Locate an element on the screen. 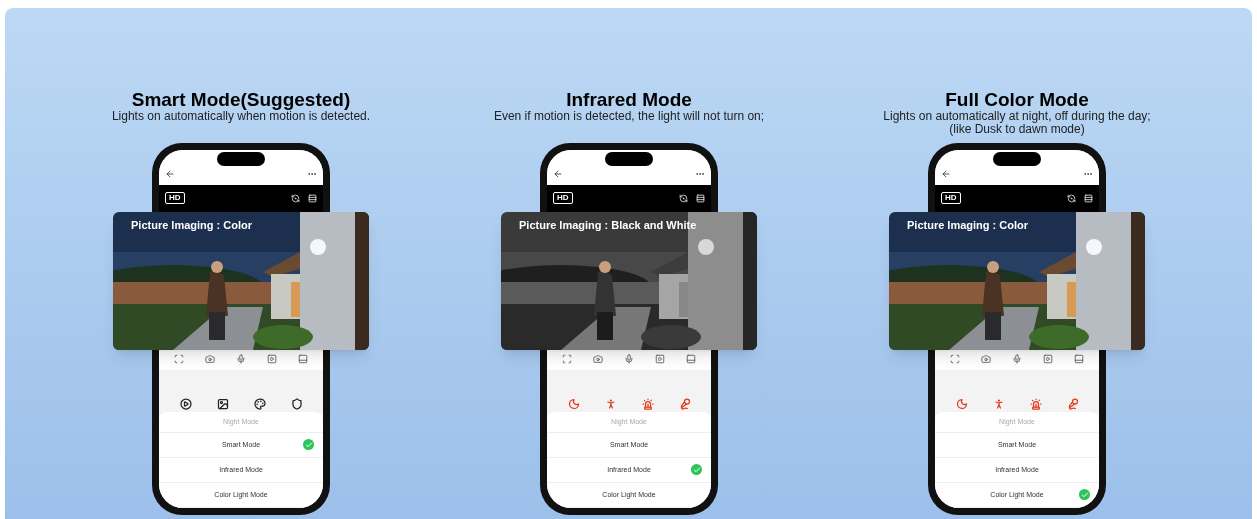  mode-title: Infrared Mode is located at coordinates (629, 100).